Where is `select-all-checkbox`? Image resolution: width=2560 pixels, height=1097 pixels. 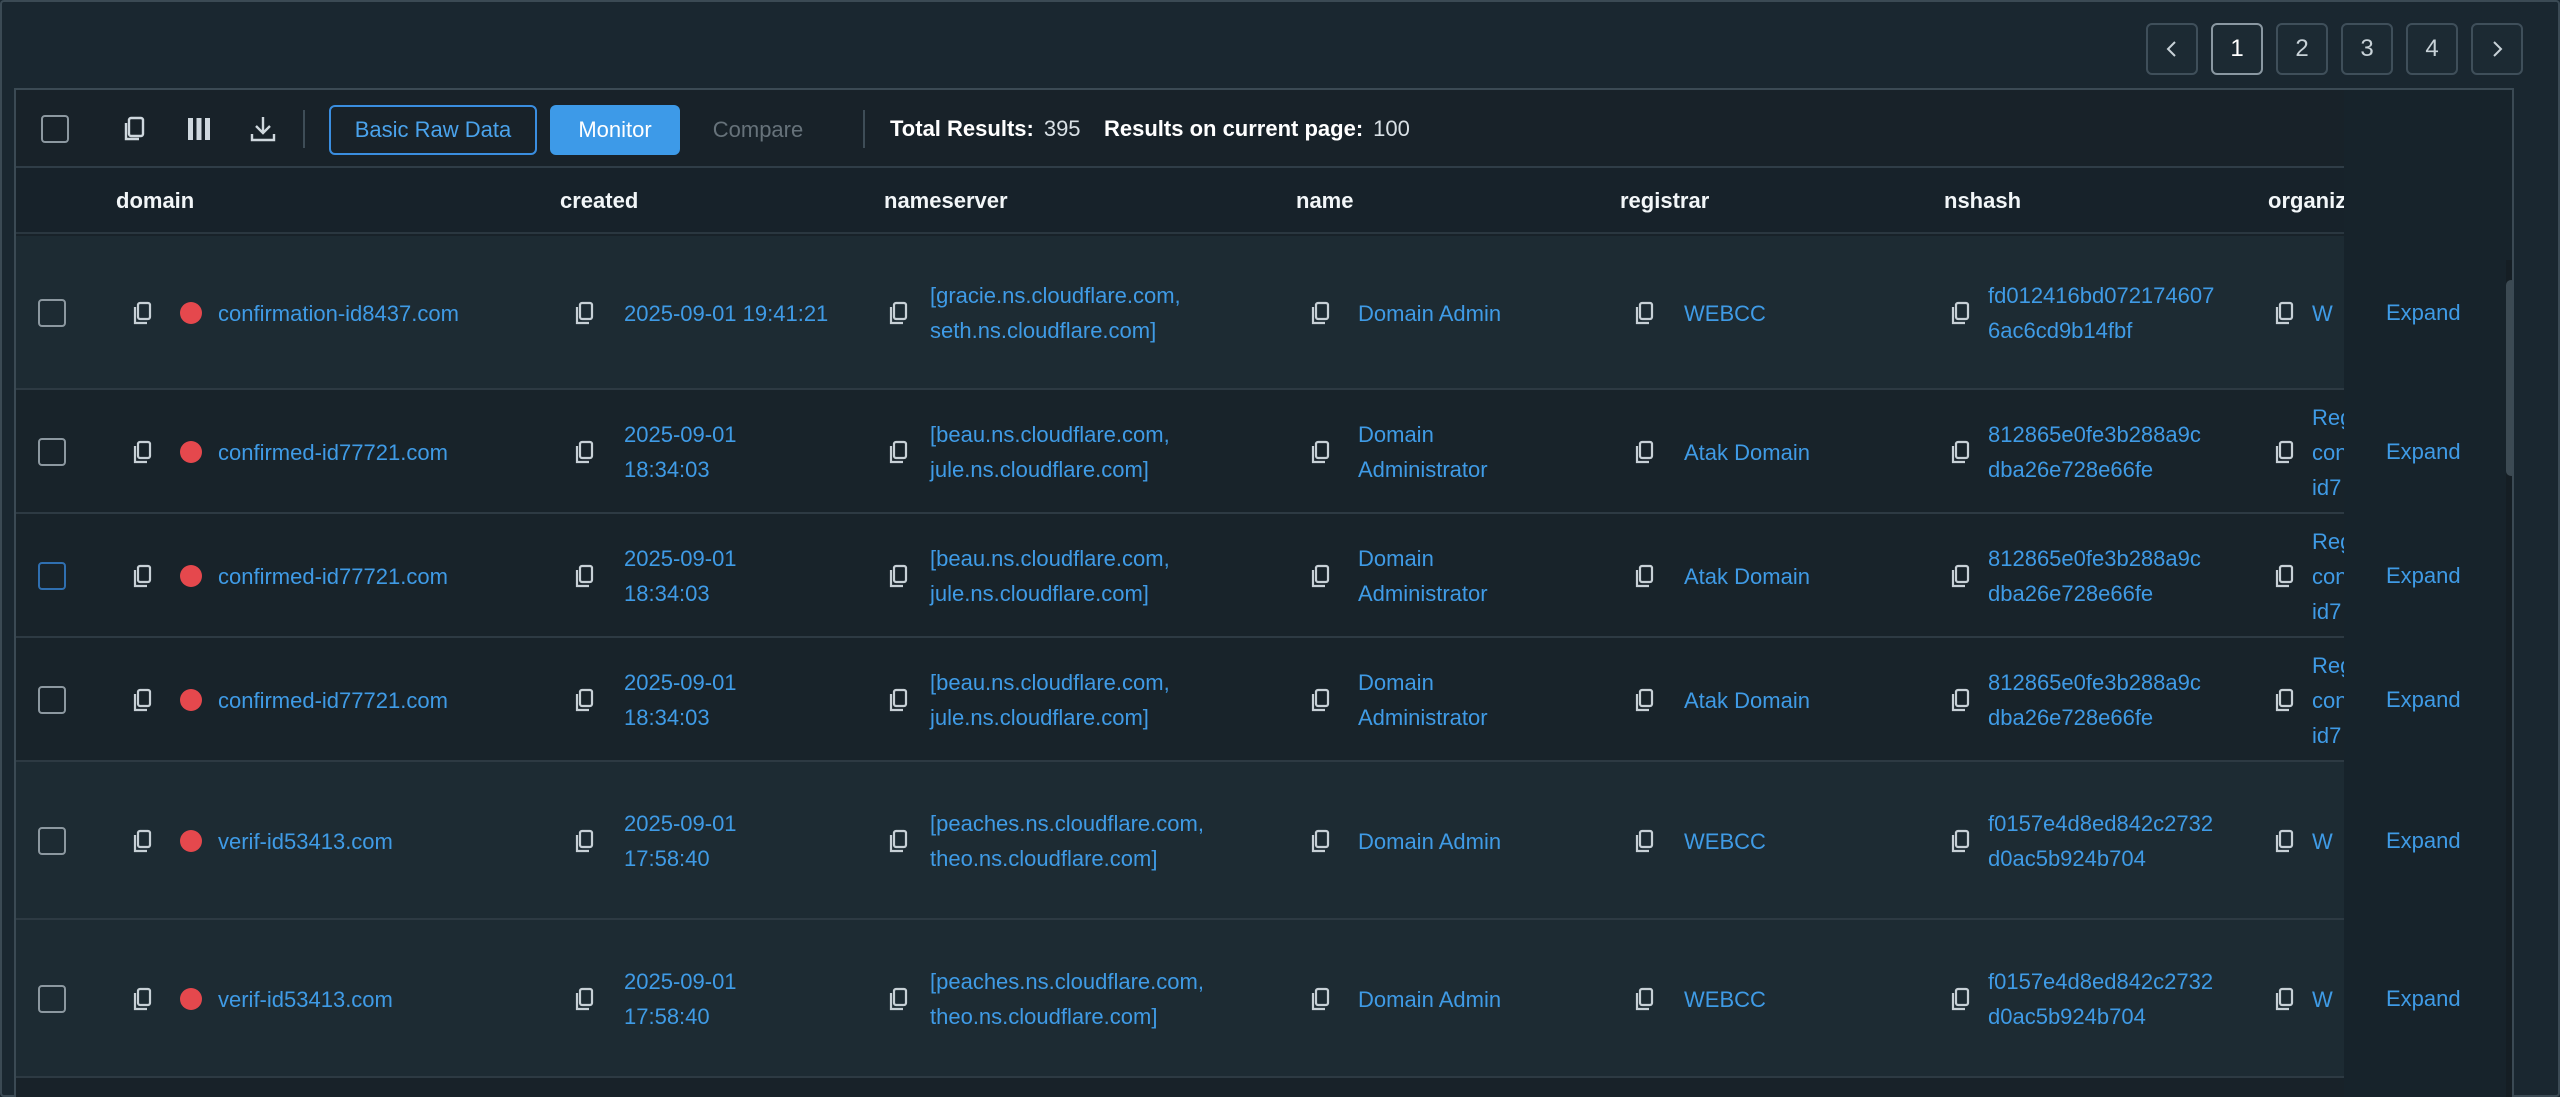
select-all-checkbox is located at coordinates (55, 129).